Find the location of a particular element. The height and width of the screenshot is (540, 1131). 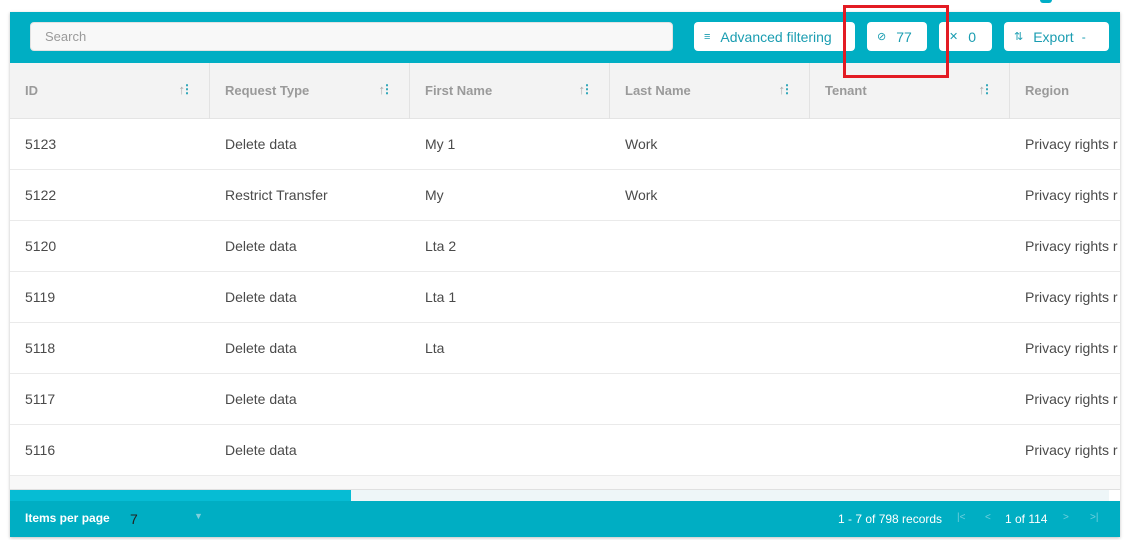

column-header-region: Region is located at coordinates (1065, 91).